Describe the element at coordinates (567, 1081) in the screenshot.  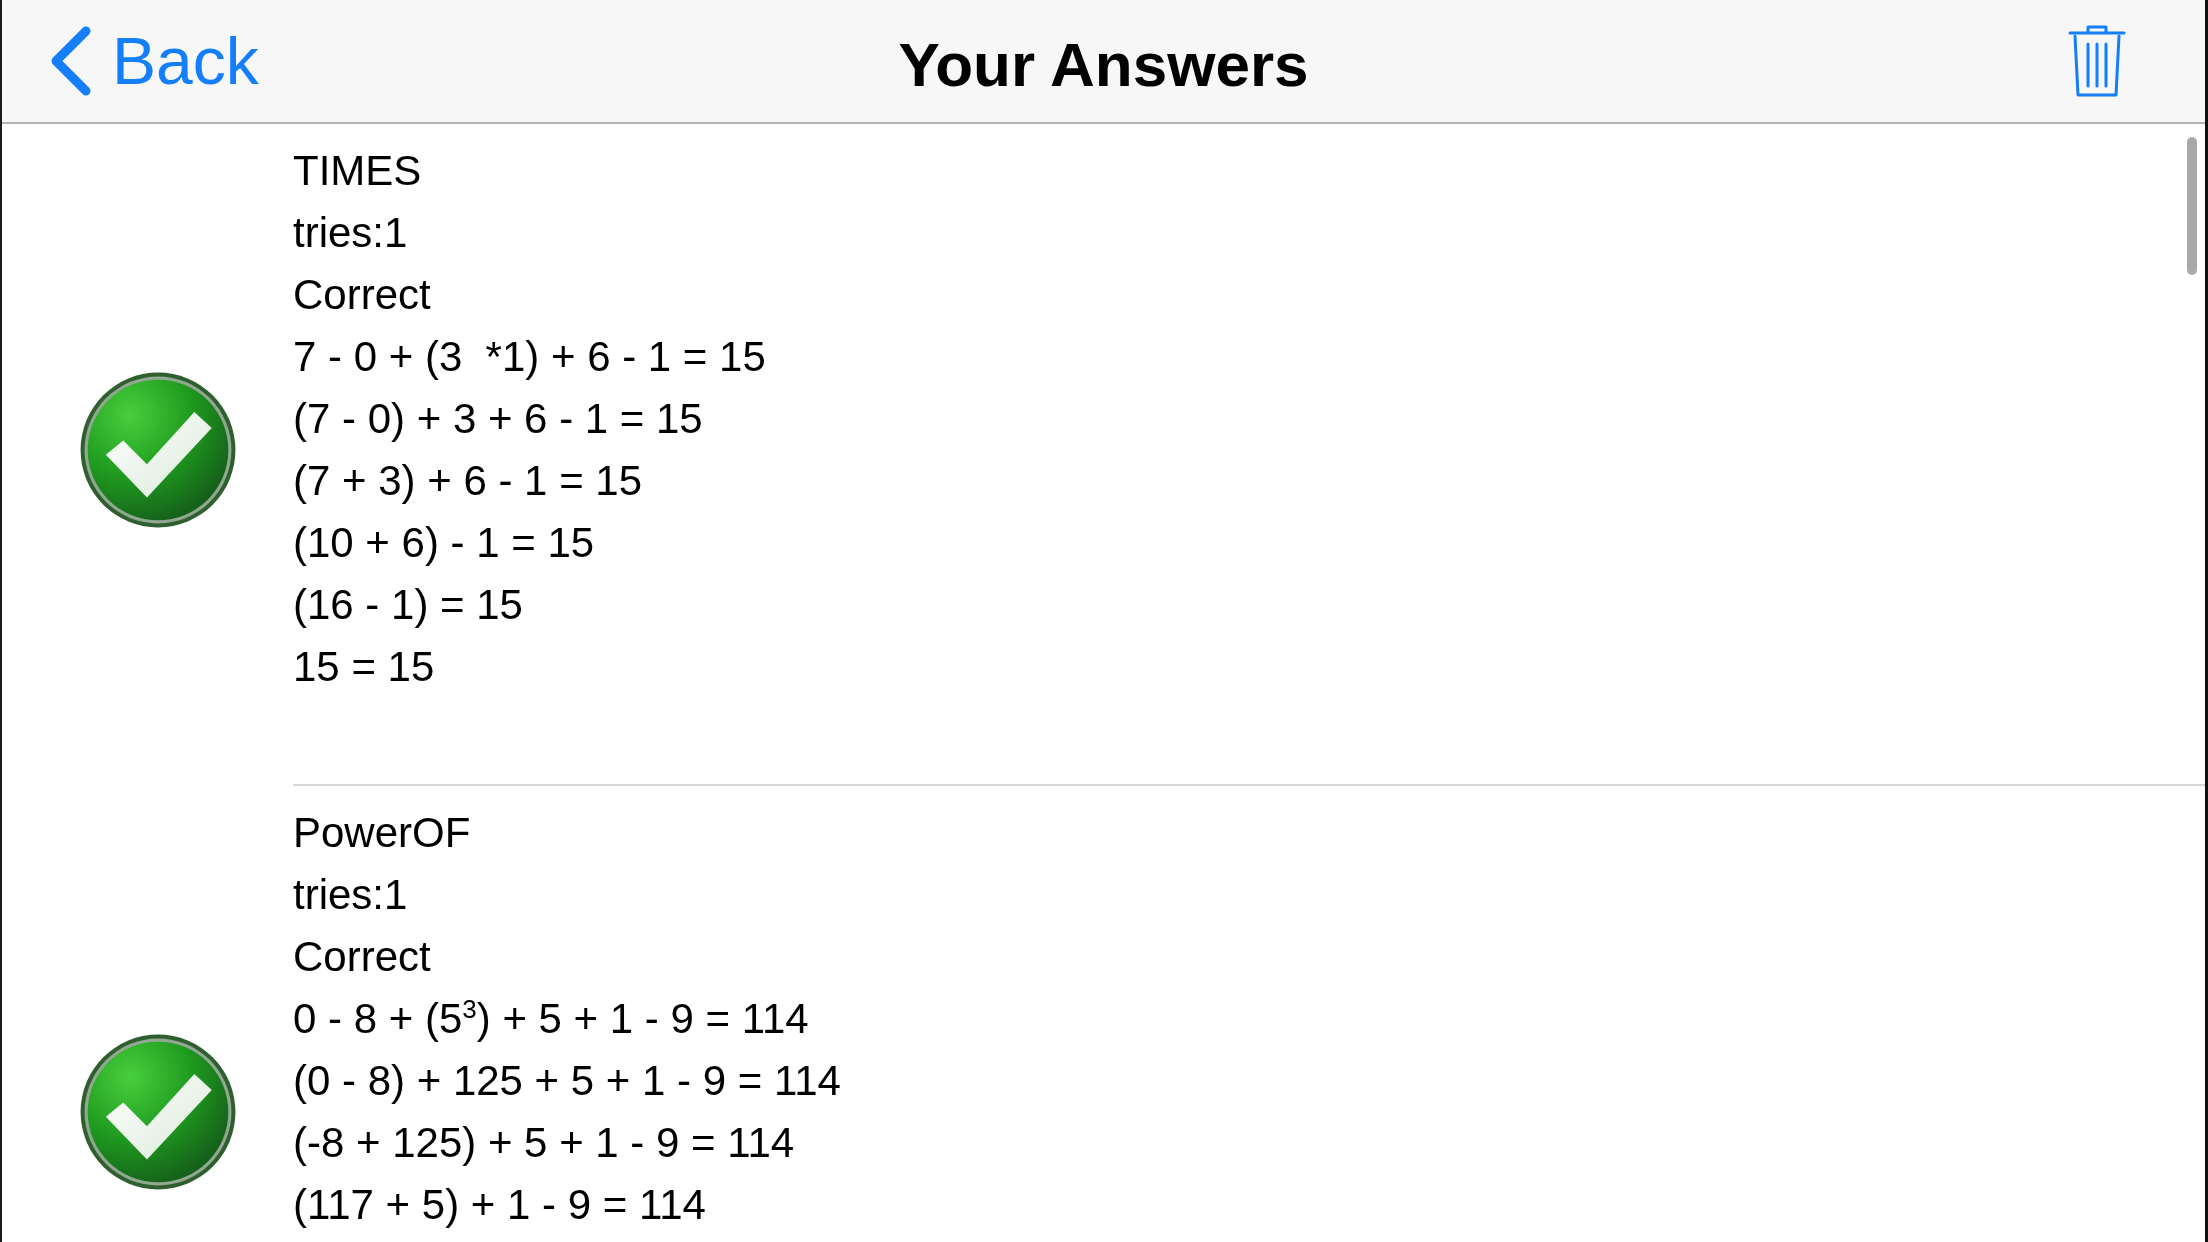
I see `equation-step: (0 - 8) + 125 + 5 + 1 - 9 = 114` at that location.